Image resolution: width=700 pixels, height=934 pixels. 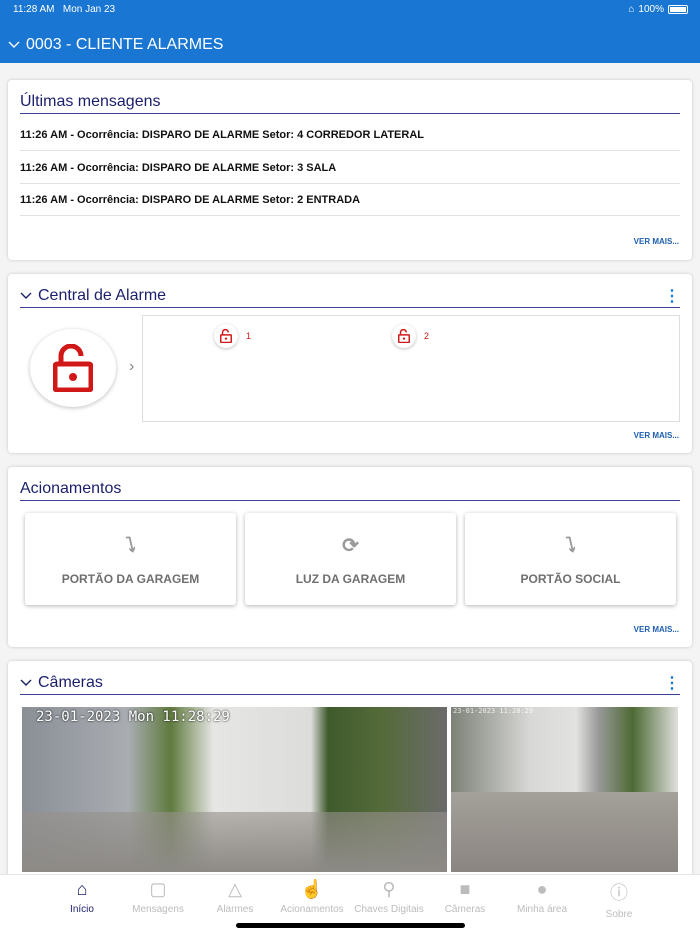 I want to click on cameras-title: Câmeras, so click(x=70, y=682).